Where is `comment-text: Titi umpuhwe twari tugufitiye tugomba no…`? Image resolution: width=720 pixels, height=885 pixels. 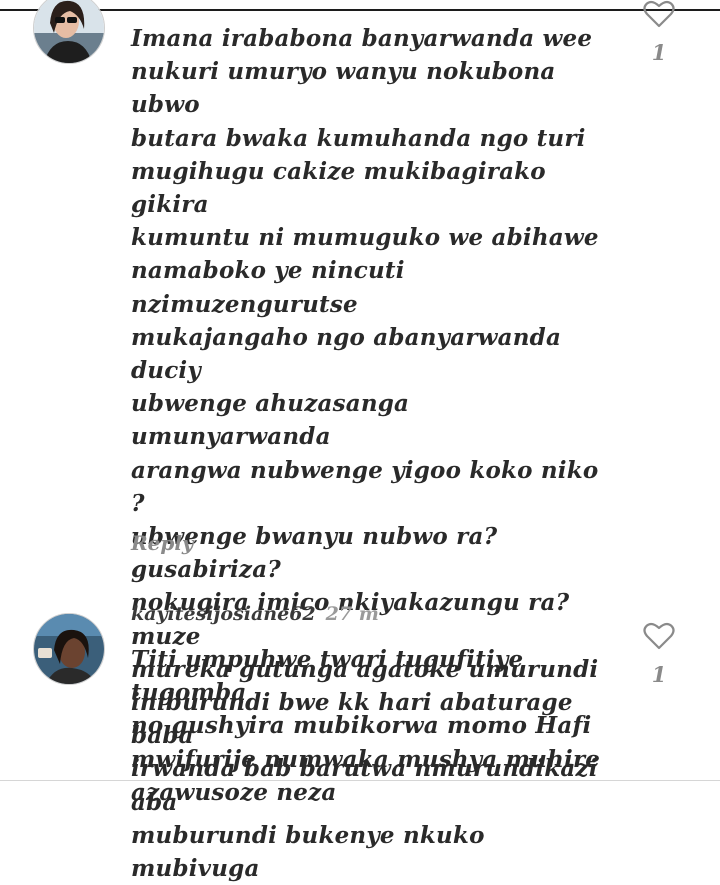
comment-text: Titi umpuhwe twari tugufitiye tugomba no… is located at coordinates (366, 726).